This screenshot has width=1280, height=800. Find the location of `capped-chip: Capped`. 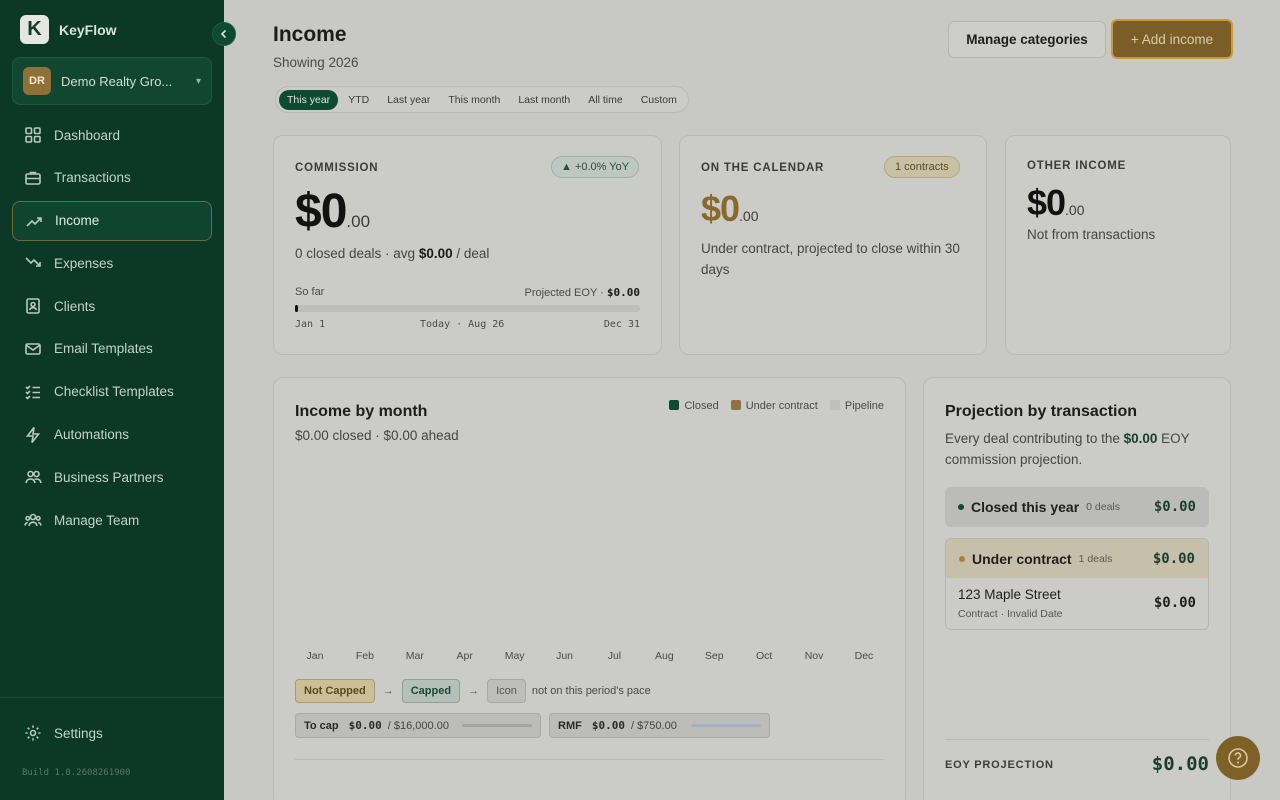

capped-chip: Capped is located at coordinates (431, 691).